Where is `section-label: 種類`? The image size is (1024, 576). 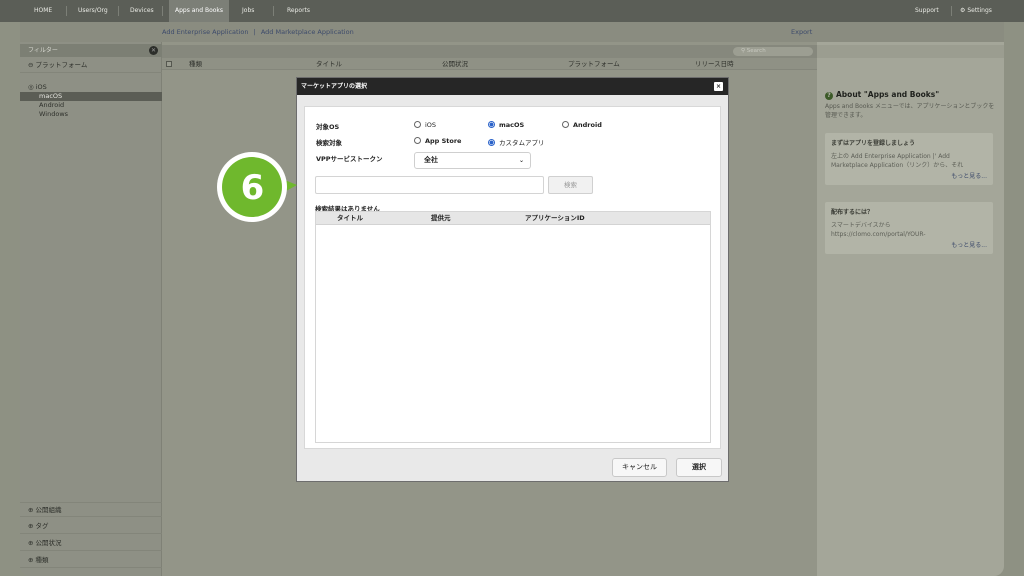
section-label: 種類 is located at coordinates (42, 560).